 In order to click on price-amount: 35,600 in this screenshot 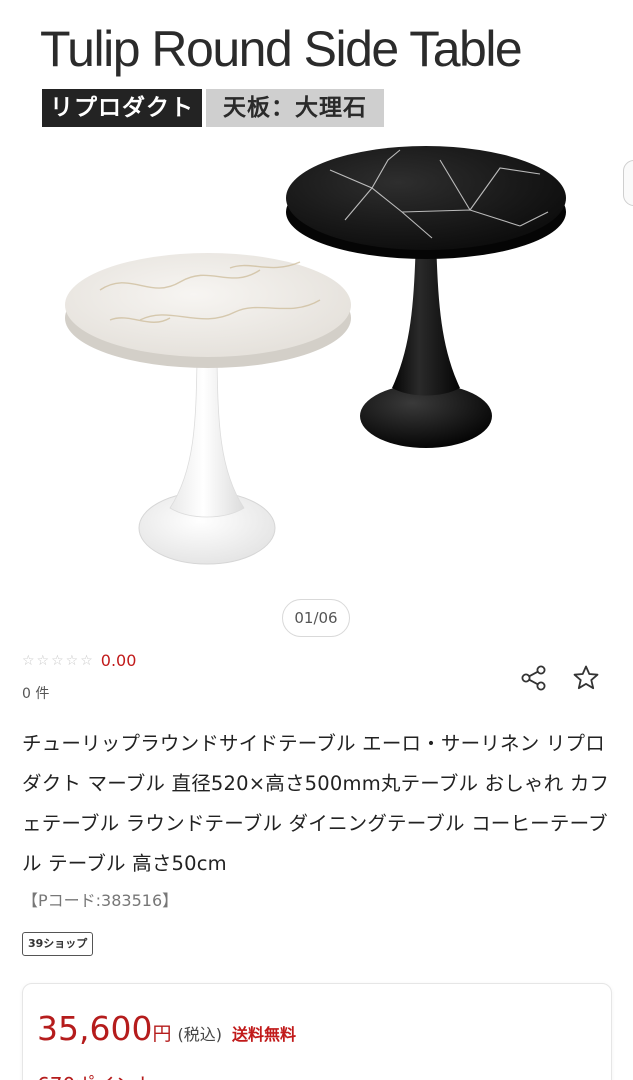, I will do `click(95, 1028)`.